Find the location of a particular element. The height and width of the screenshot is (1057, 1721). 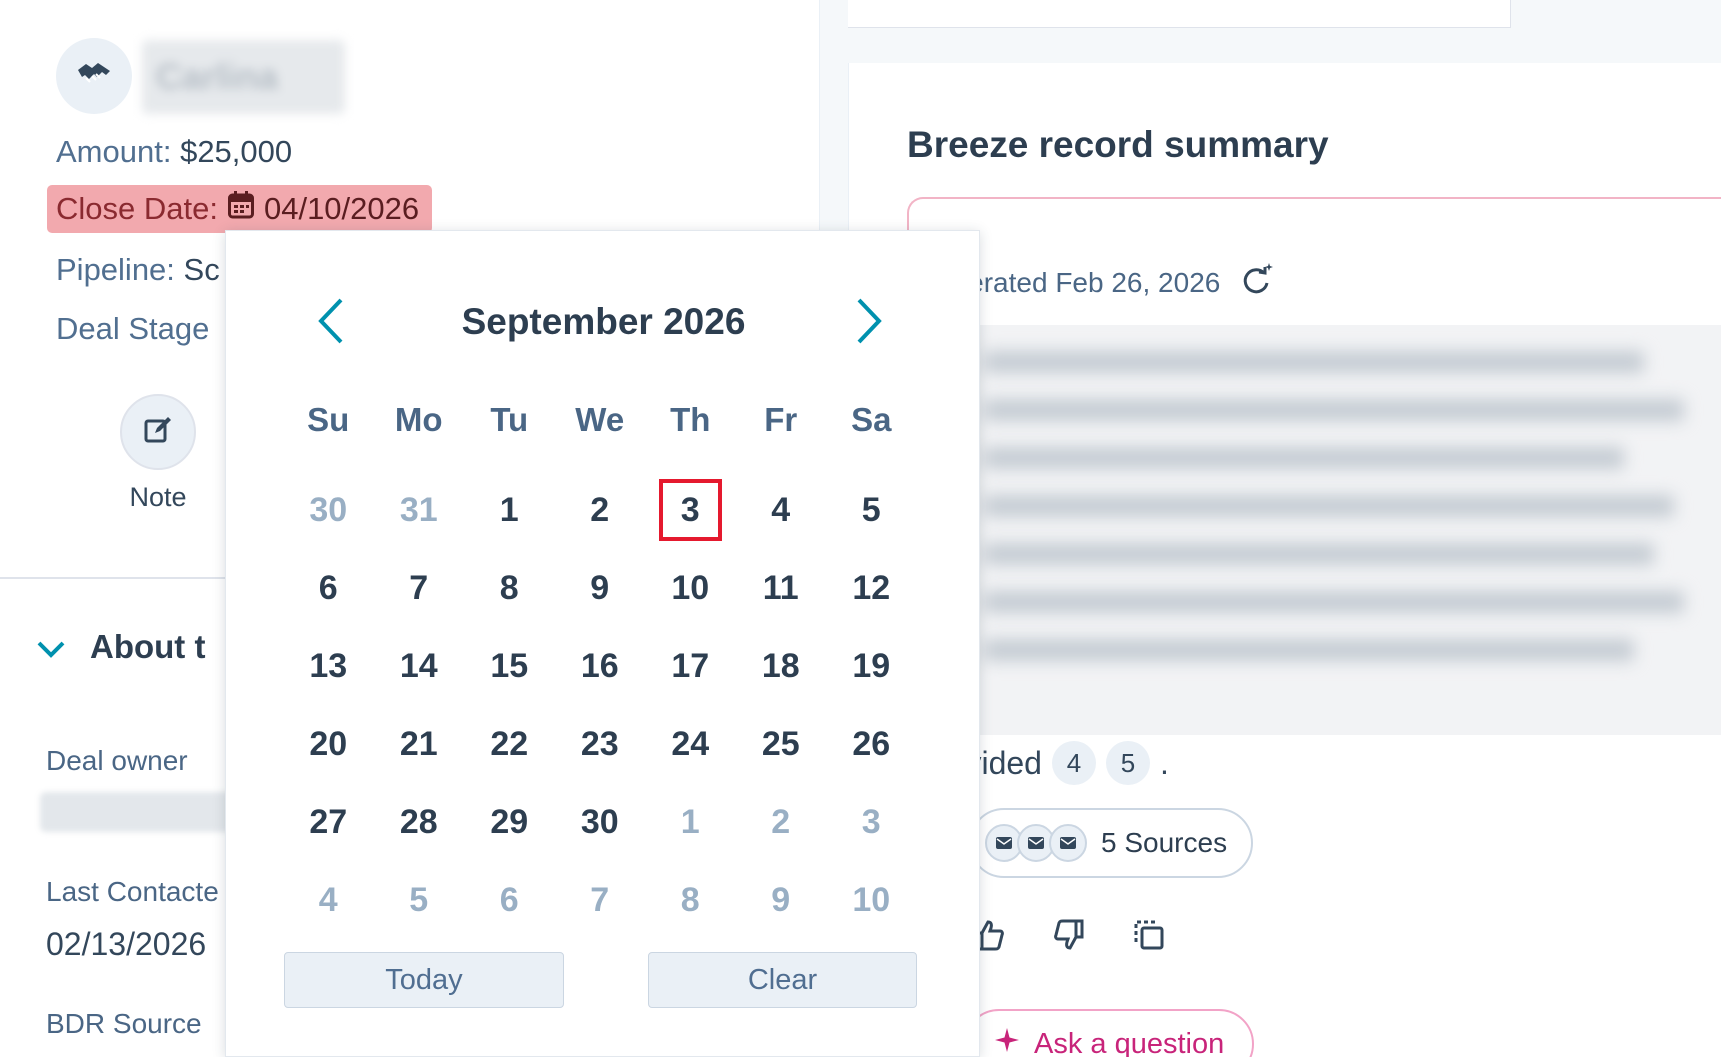

calendar-day-number: 22 is located at coordinates (509, 743).